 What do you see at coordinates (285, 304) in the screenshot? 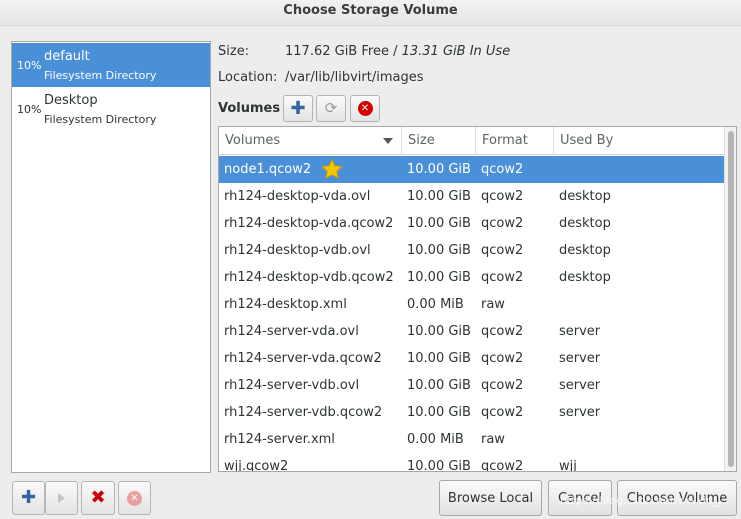
I see `volume-name-cell: rh124-desktop.xml` at bounding box center [285, 304].